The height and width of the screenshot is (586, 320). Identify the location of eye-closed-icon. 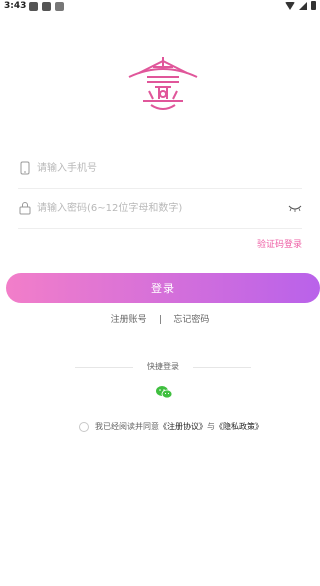
(295, 208).